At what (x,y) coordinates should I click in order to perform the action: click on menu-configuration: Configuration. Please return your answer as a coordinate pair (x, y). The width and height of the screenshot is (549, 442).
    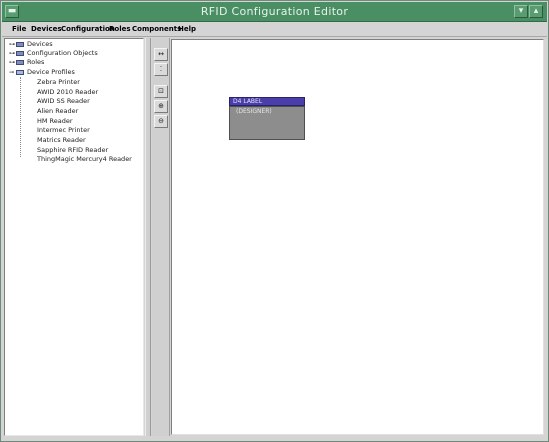
    Looking at the image, I should click on (88, 29).